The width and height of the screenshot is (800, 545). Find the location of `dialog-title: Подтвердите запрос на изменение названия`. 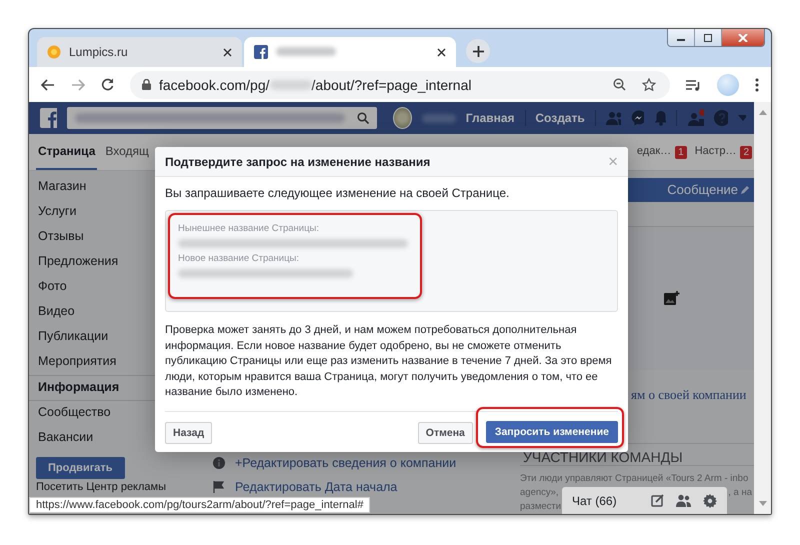

dialog-title: Подтвердите запрос на изменение названия is located at coordinates (298, 161).